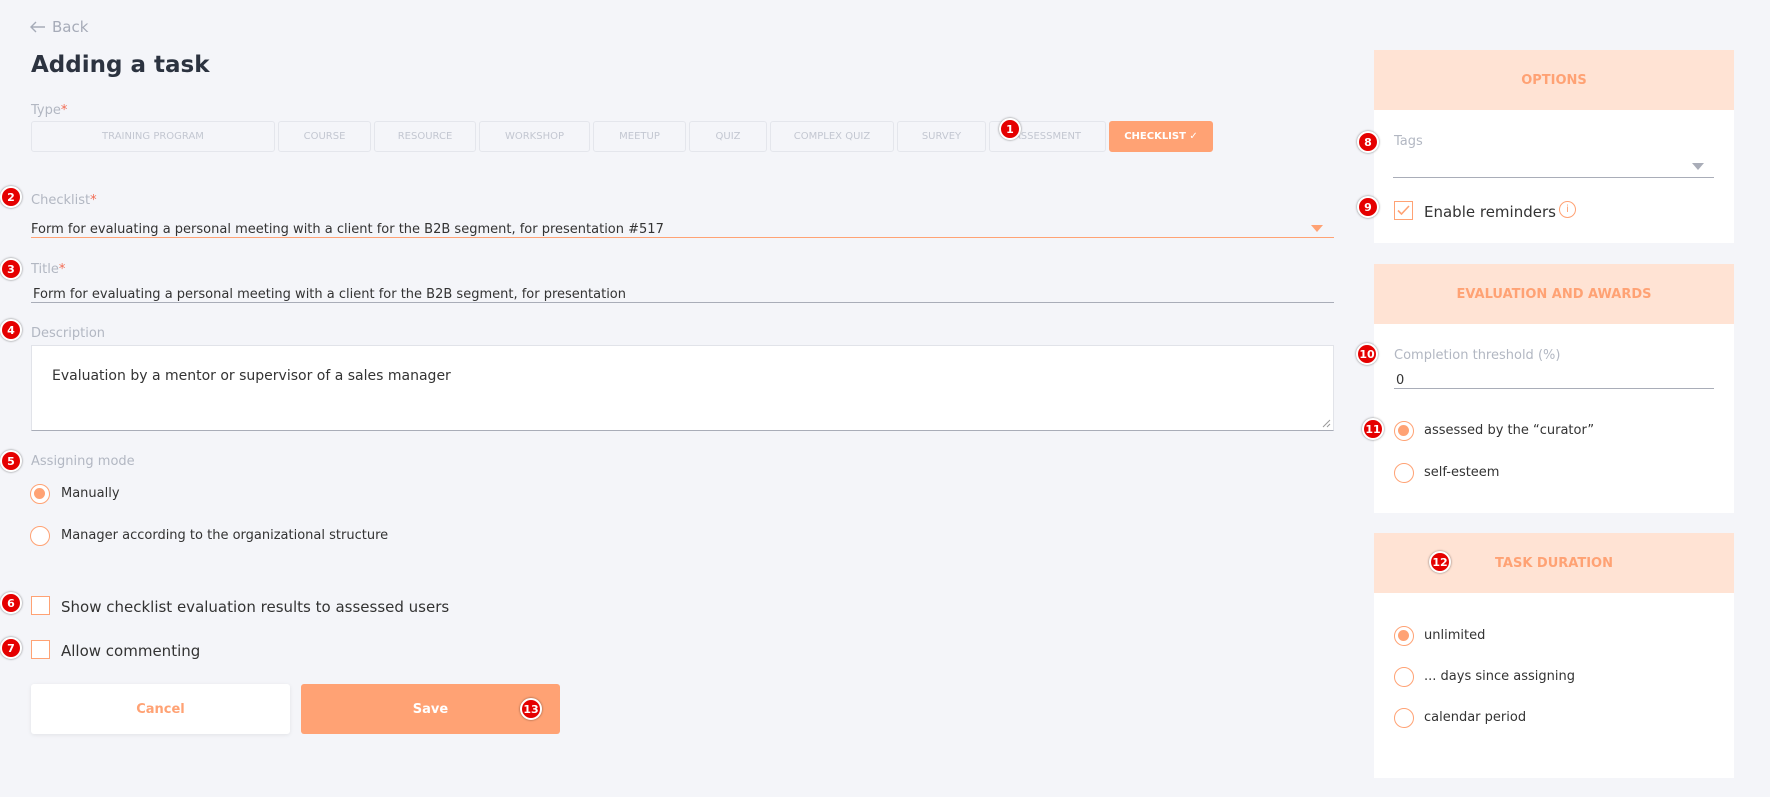 Image resolution: width=1770 pixels, height=797 pixels. What do you see at coordinates (1554, 379) in the screenshot?
I see `threshold-input: 0` at bounding box center [1554, 379].